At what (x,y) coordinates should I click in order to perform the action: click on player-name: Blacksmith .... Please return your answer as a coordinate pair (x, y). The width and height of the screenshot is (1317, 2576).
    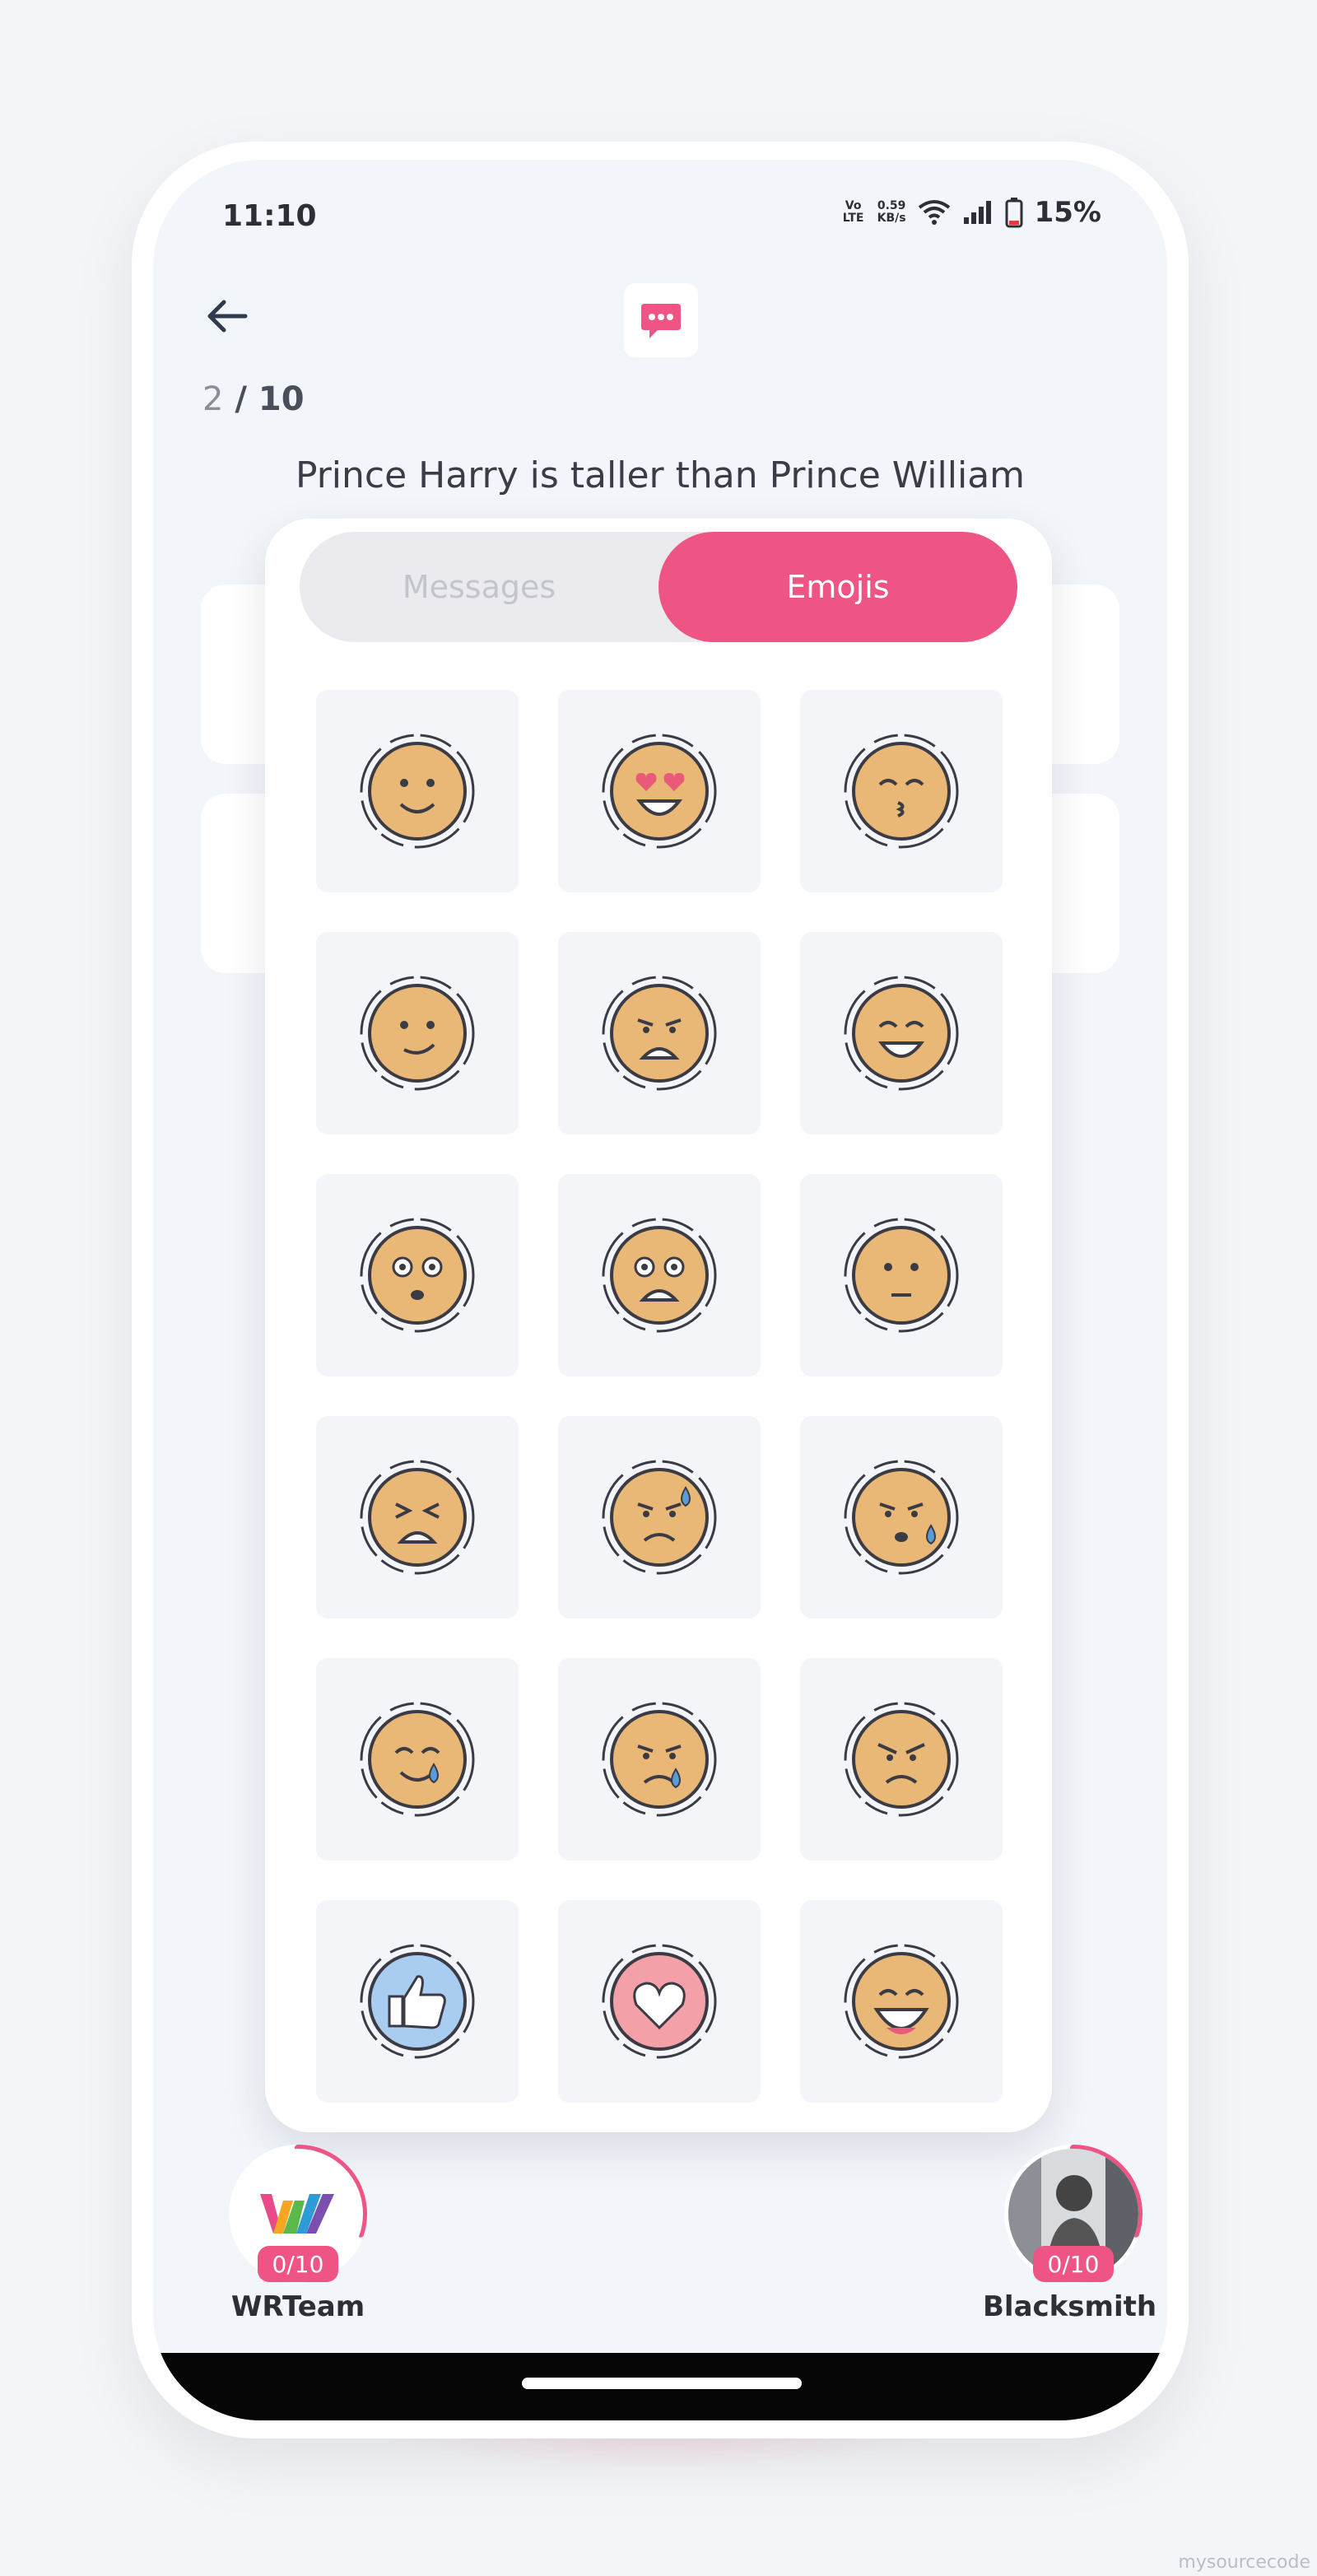
    Looking at the image, I should click on (1075, 2306).